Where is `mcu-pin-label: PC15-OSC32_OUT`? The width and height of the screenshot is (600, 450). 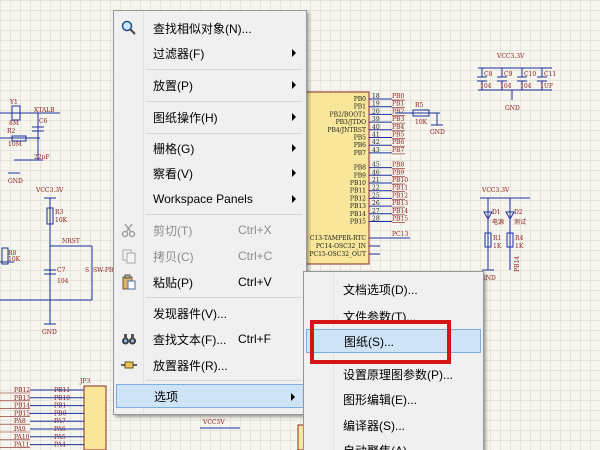
mcu-pin-label: PC15-OSC32_OUT is located at coordinates (337, 254).